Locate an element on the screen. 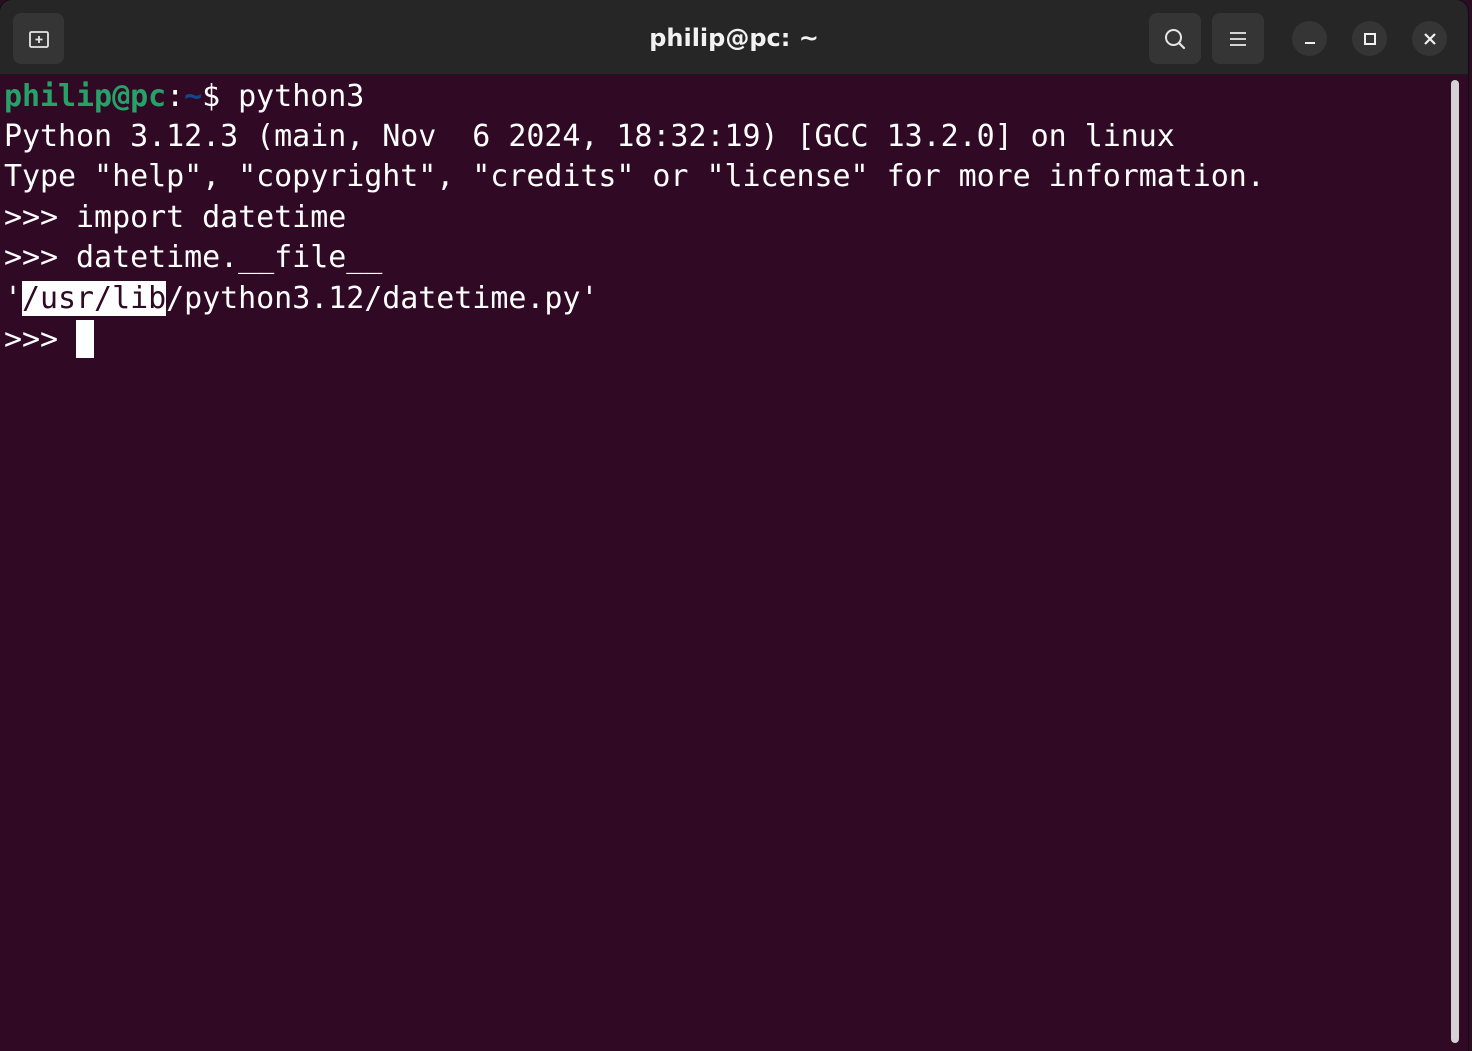 The height and width of the screenshot is (1051, 1472). terminal-line-prompt: philip@pc:~$ python3 is located at coordinates (184, 97).